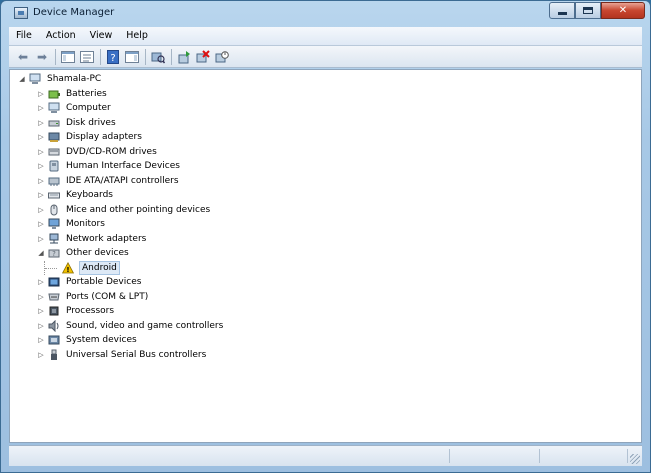 This screenshot has width=651, height=473. What do you see at coordinates (54, 297) in the screenshot?
I see `port-icon` at bounding box center [54, 297].